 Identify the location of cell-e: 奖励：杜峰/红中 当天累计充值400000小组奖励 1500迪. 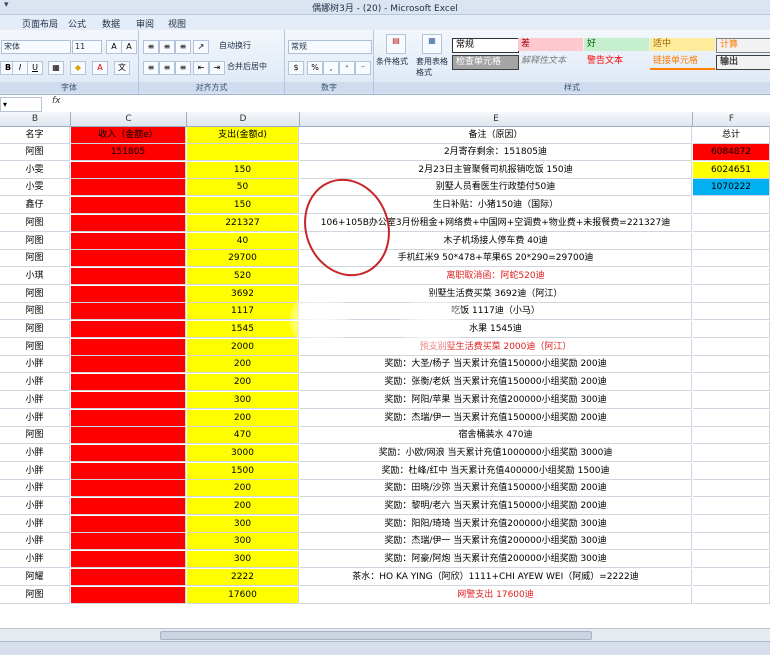
(496, 471).